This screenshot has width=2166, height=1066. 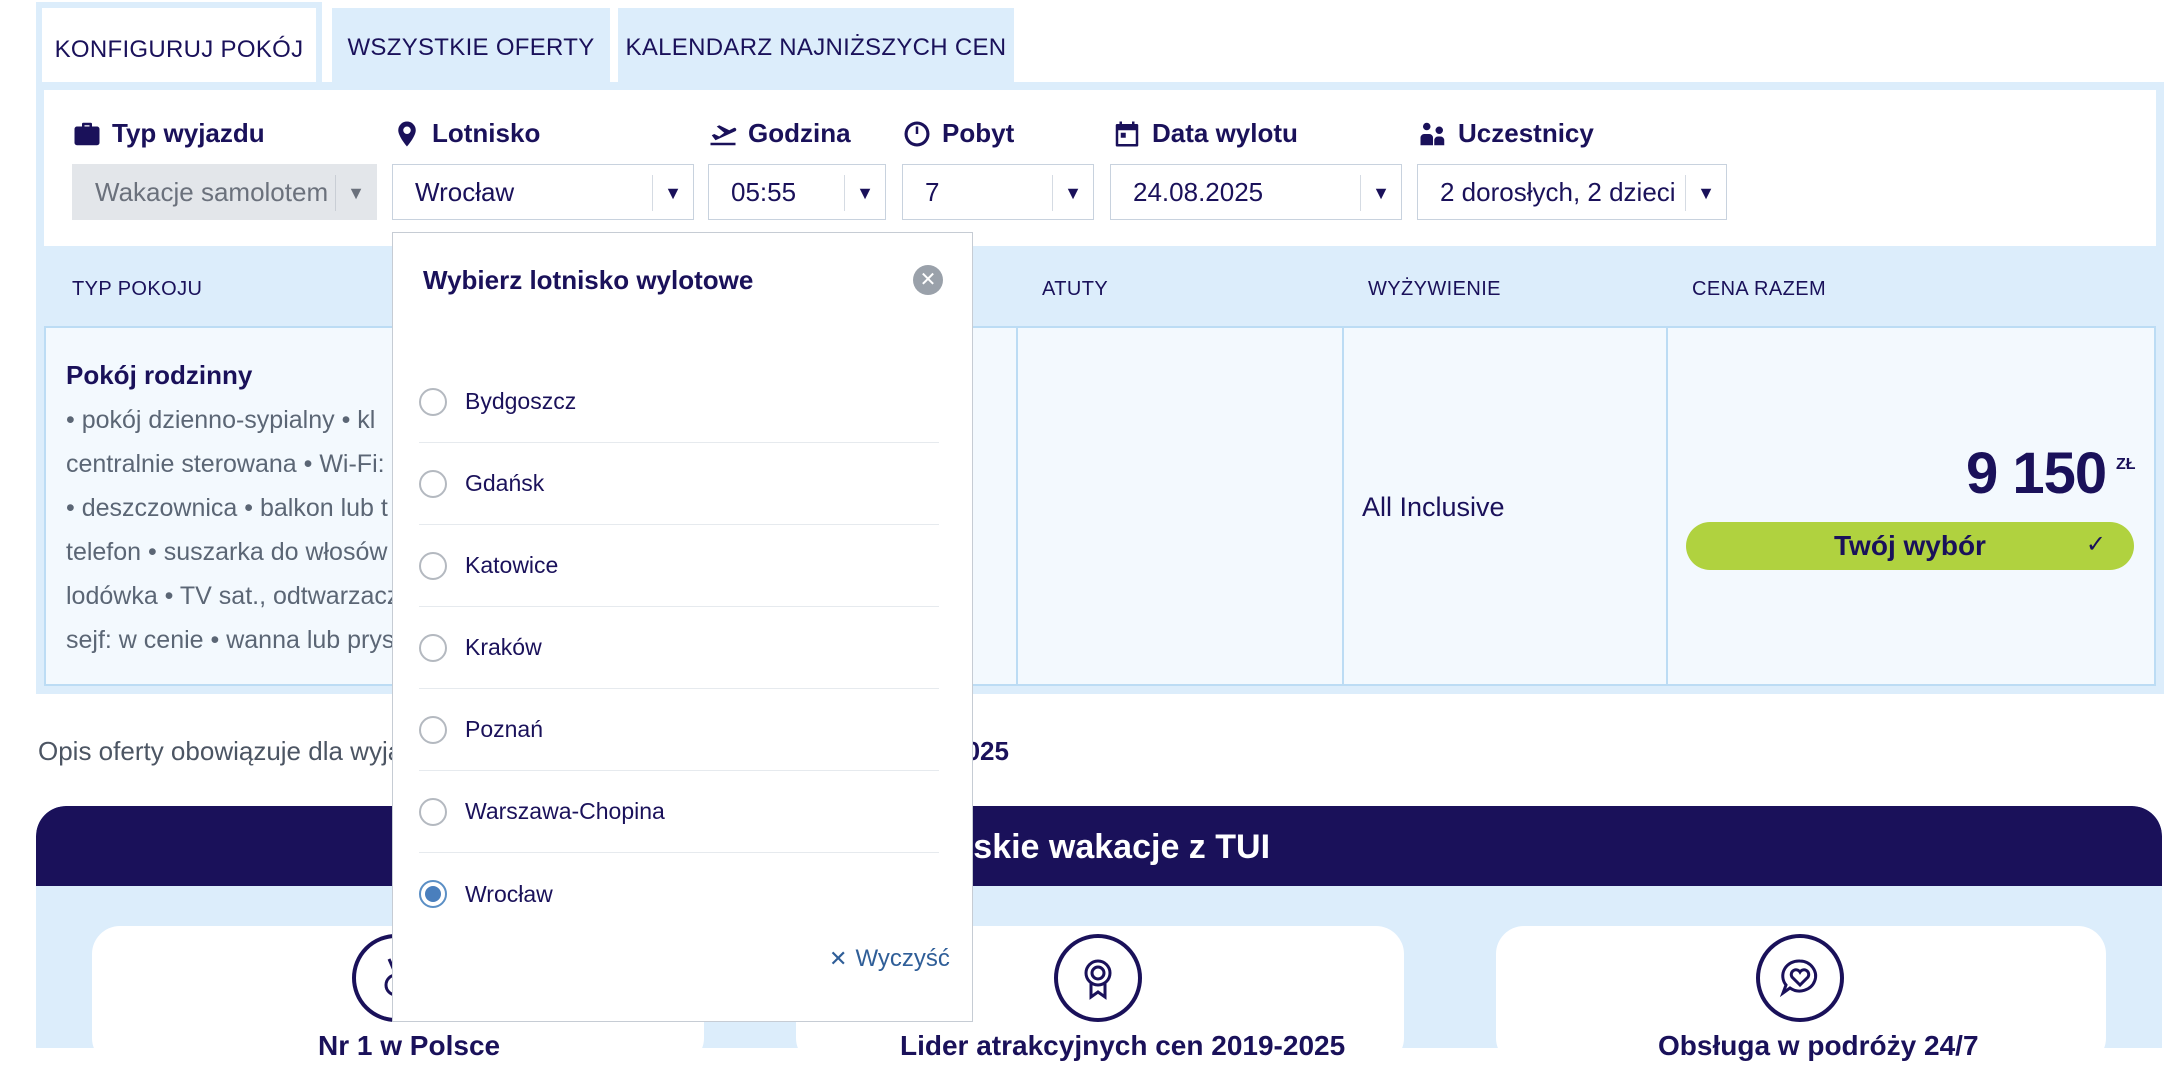 What do you see at coordinates (1910, 546) in the screenshot?
I see `your-choice-button: Twój wybór ✓` at bounding box center [1910, 546].